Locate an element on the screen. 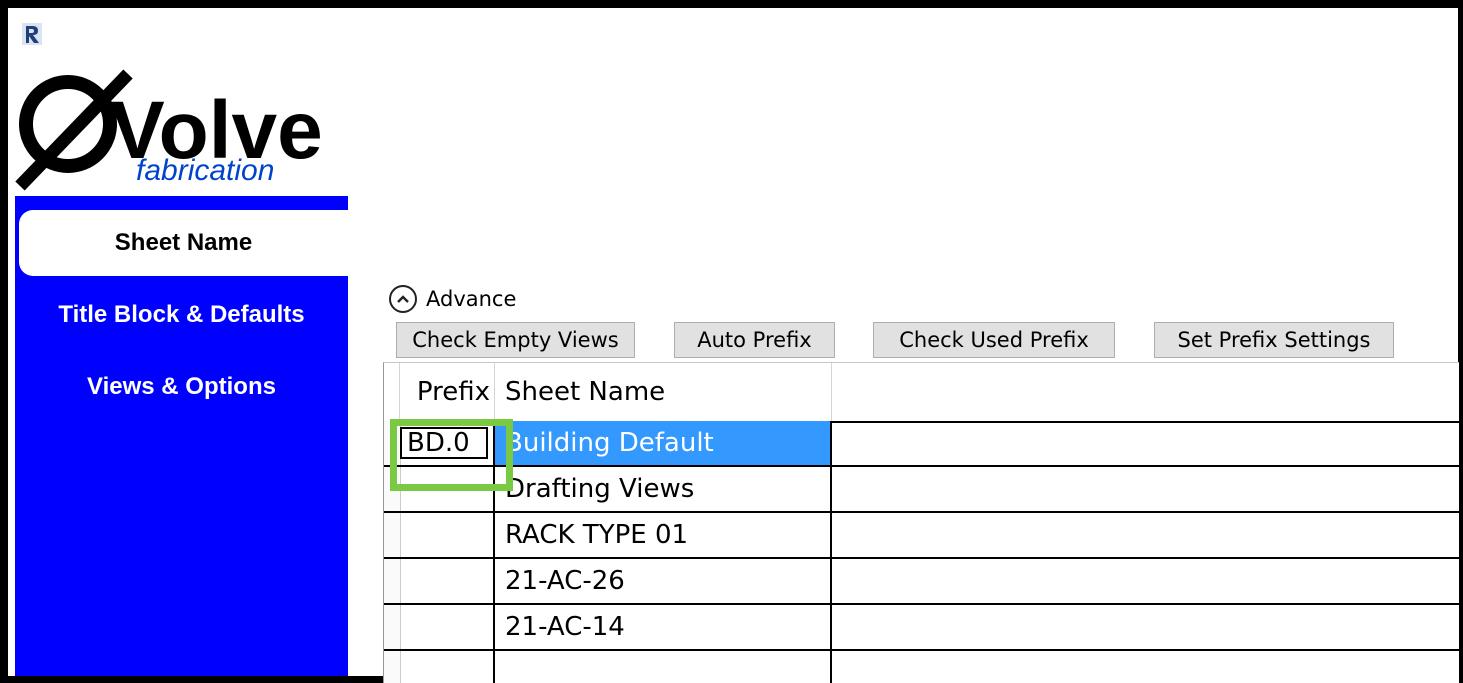 Image resolution: width=1463 pixels, height=683 pixels. check-used-prefix-button: Check Used Prefix is located at coordinates (994, 340).